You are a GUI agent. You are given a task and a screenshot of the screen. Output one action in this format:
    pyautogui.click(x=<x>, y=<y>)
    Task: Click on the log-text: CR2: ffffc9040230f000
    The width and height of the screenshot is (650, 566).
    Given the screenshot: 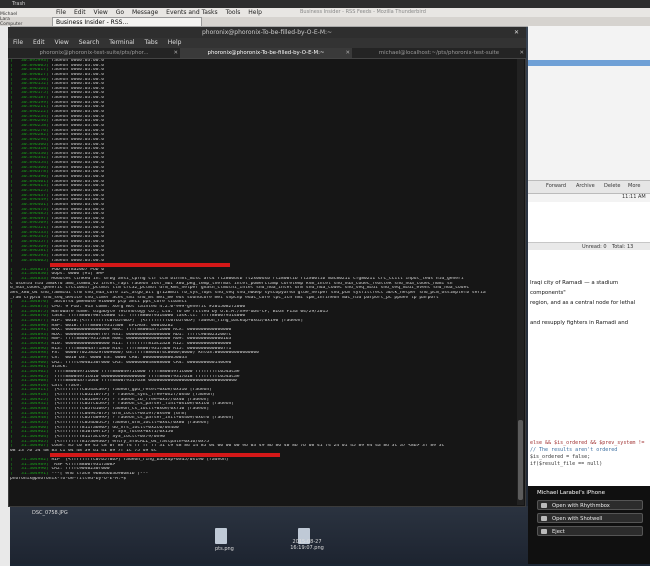 What is the action you would take?
    pyautogui.click(x=79, y=469)
    